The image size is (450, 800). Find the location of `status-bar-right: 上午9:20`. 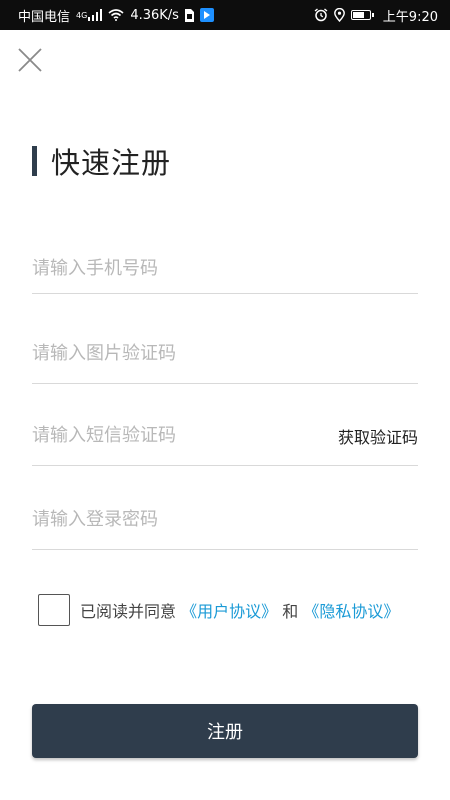

status-bar-right: 上午9:20 is located at coordinates (376, 15).